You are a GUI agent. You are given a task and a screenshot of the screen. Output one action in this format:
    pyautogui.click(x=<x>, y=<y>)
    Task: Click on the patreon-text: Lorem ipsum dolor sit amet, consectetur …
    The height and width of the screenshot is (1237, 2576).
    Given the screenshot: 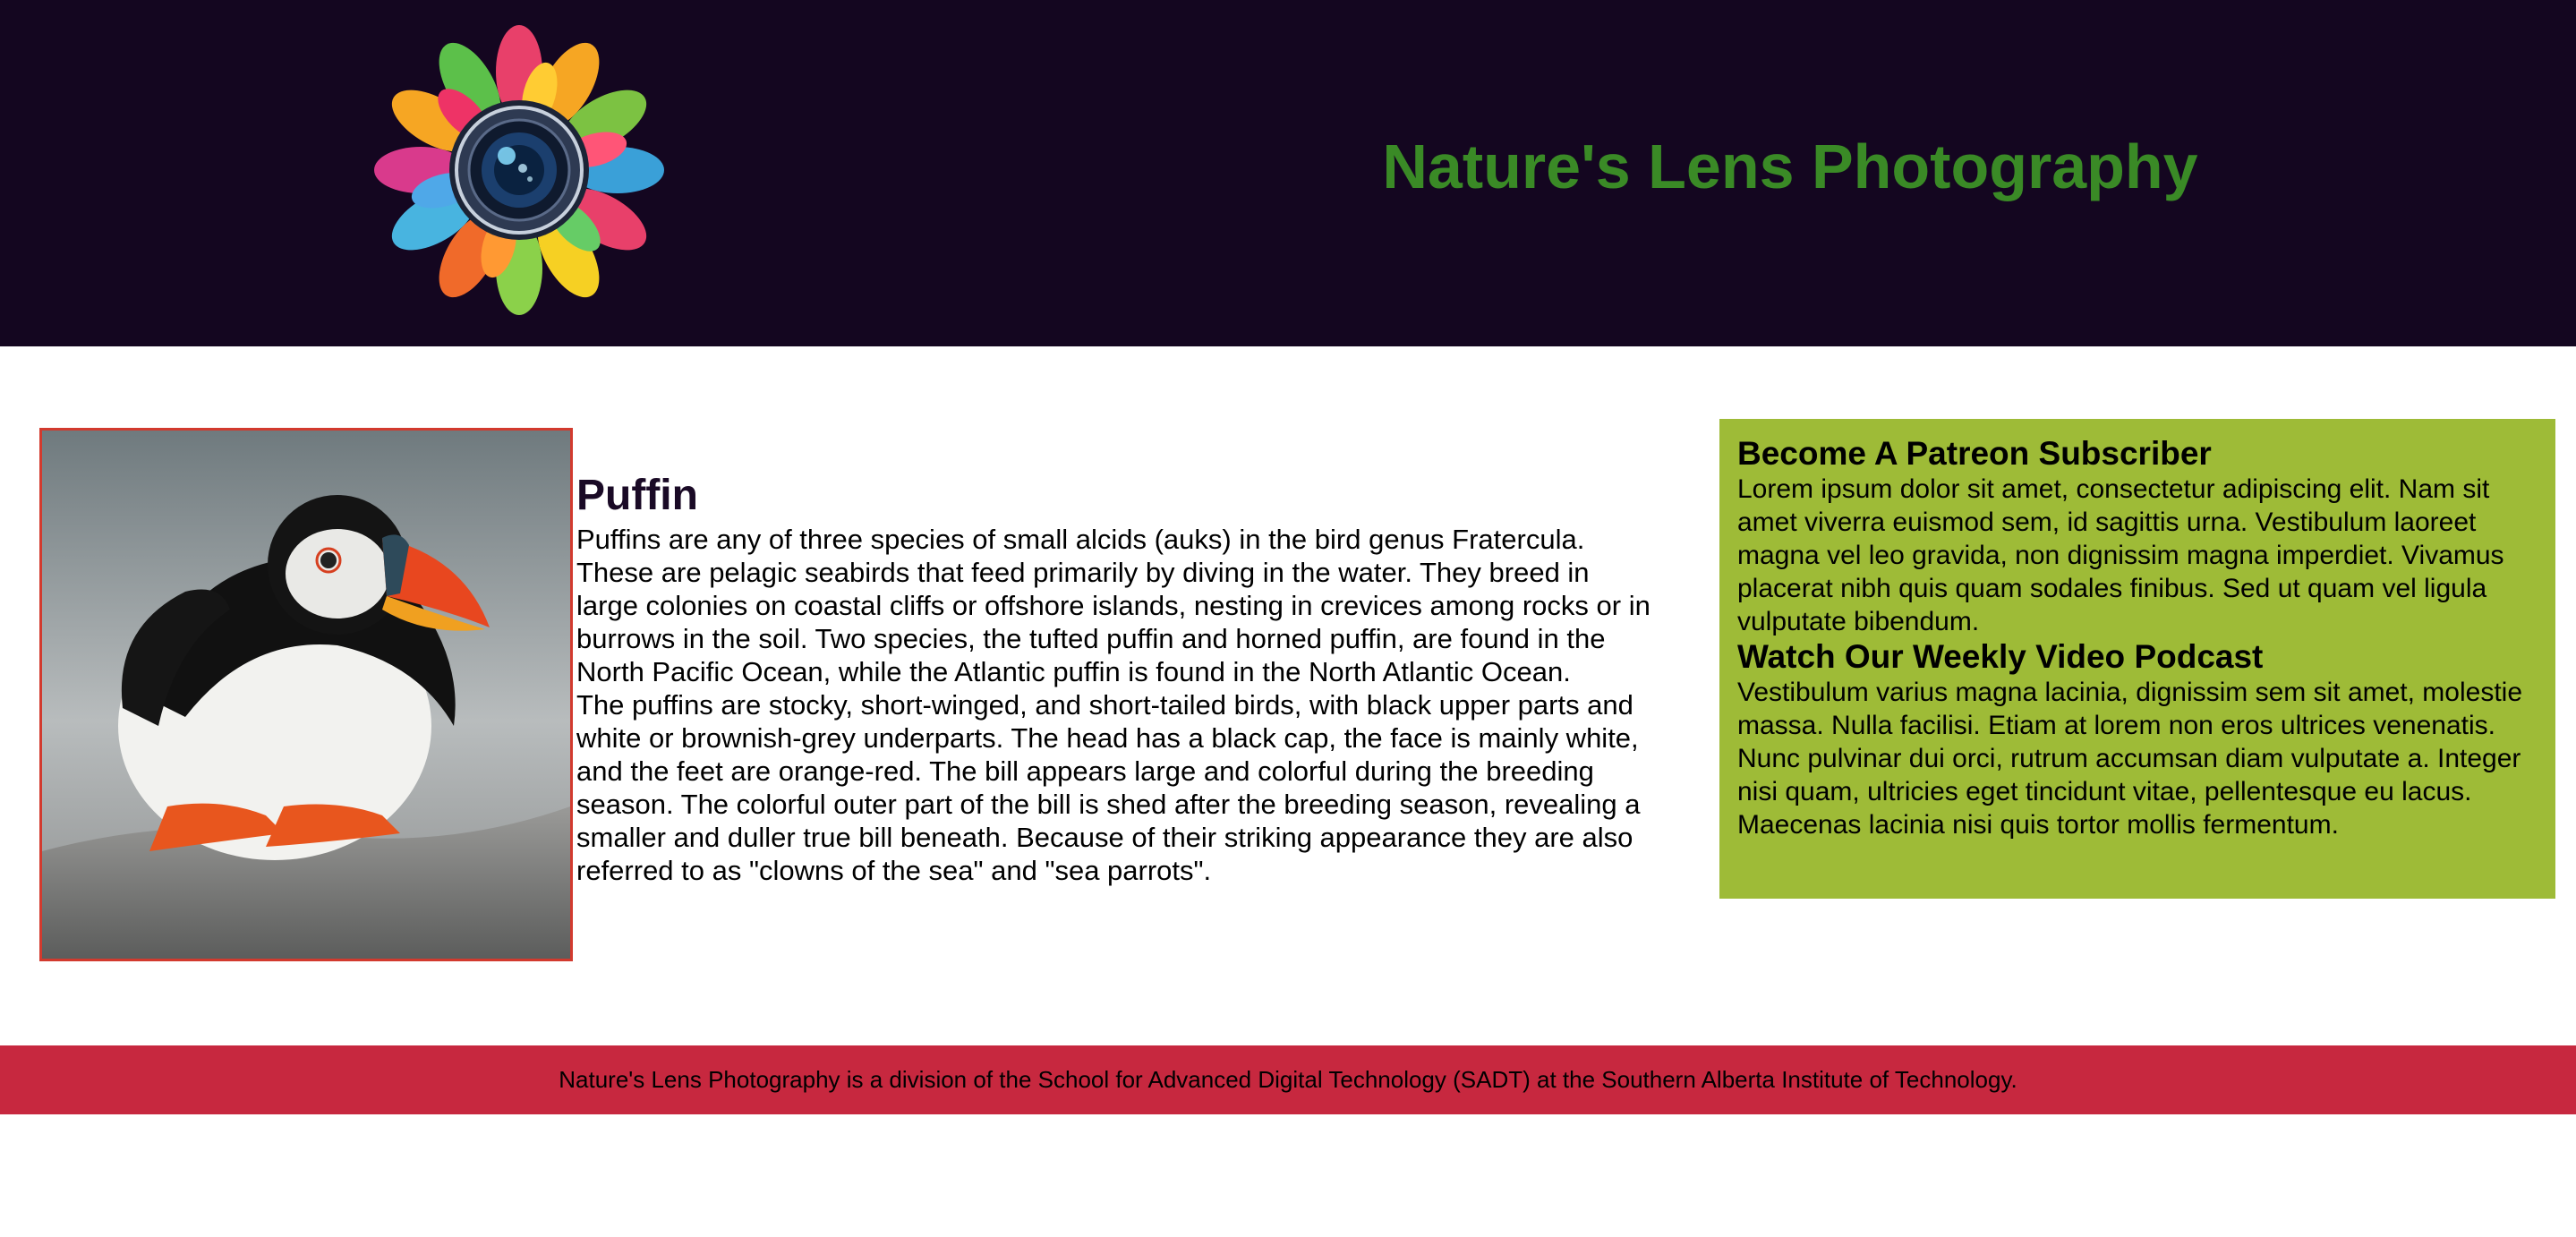 What is the action you would take?
    pyautogui.click(x=2120, y=555)
    